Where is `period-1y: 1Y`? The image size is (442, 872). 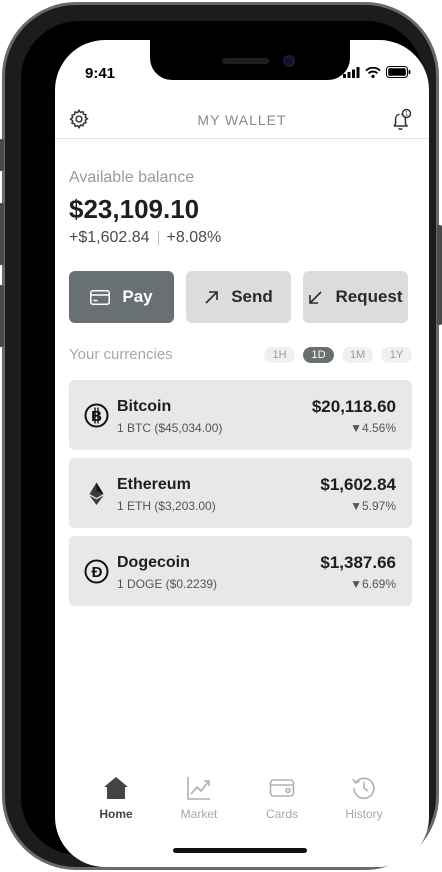
period-1y: 1Y is located at coordinates (396, 355).